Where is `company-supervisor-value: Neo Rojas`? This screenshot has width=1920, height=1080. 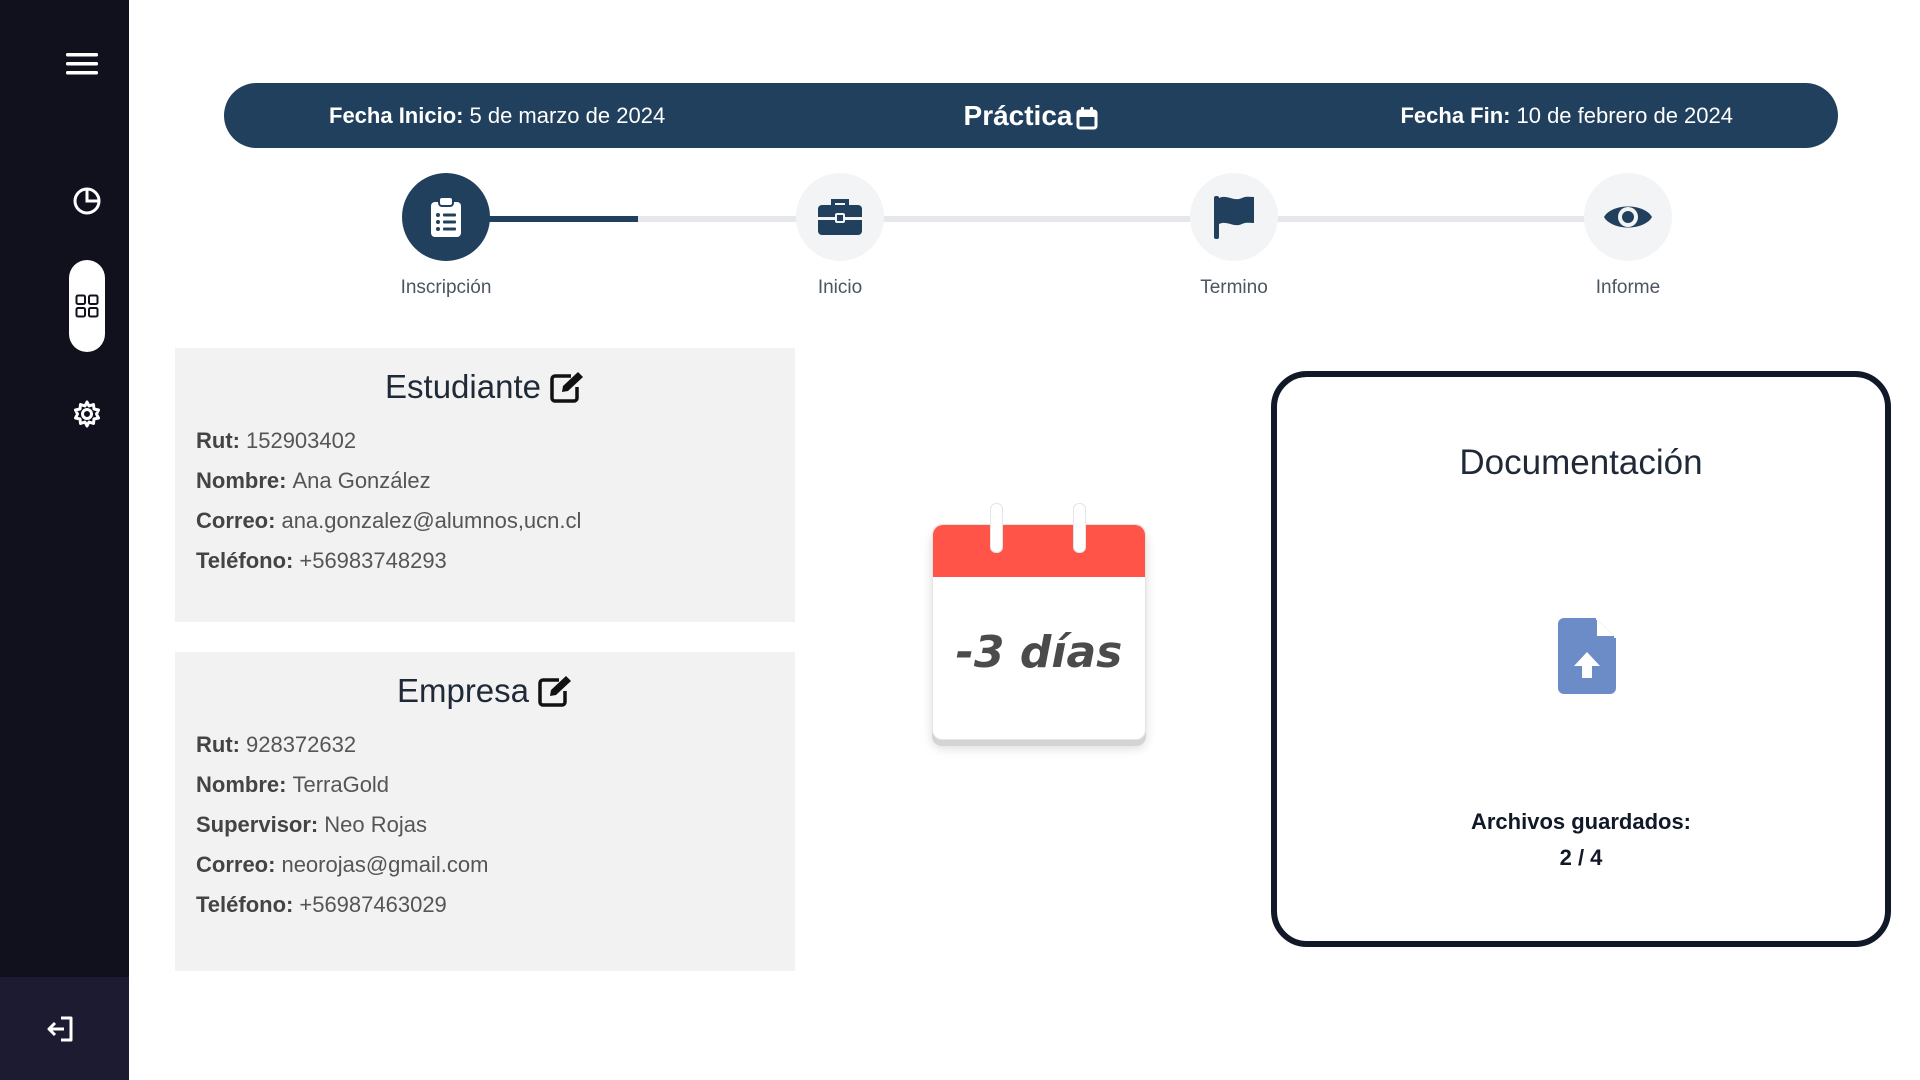 company-supervisor-value: Neo Rojas is located at coordinates (375, 824).